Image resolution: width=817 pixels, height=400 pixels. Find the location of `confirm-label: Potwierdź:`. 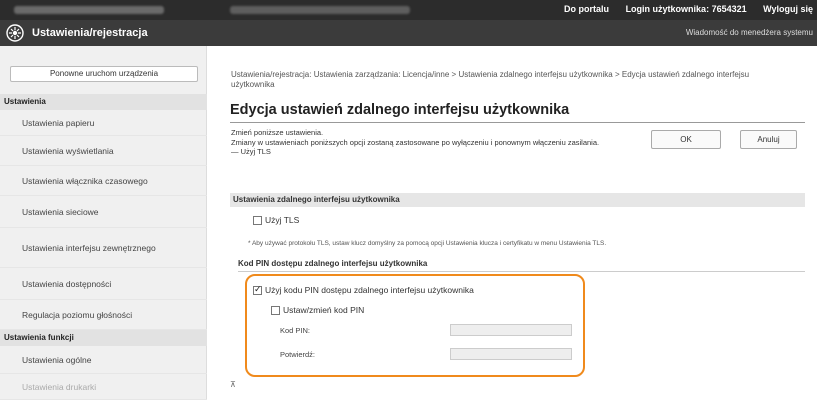

confirm-label: Potwierdź: is located at coordinates (298, 354).